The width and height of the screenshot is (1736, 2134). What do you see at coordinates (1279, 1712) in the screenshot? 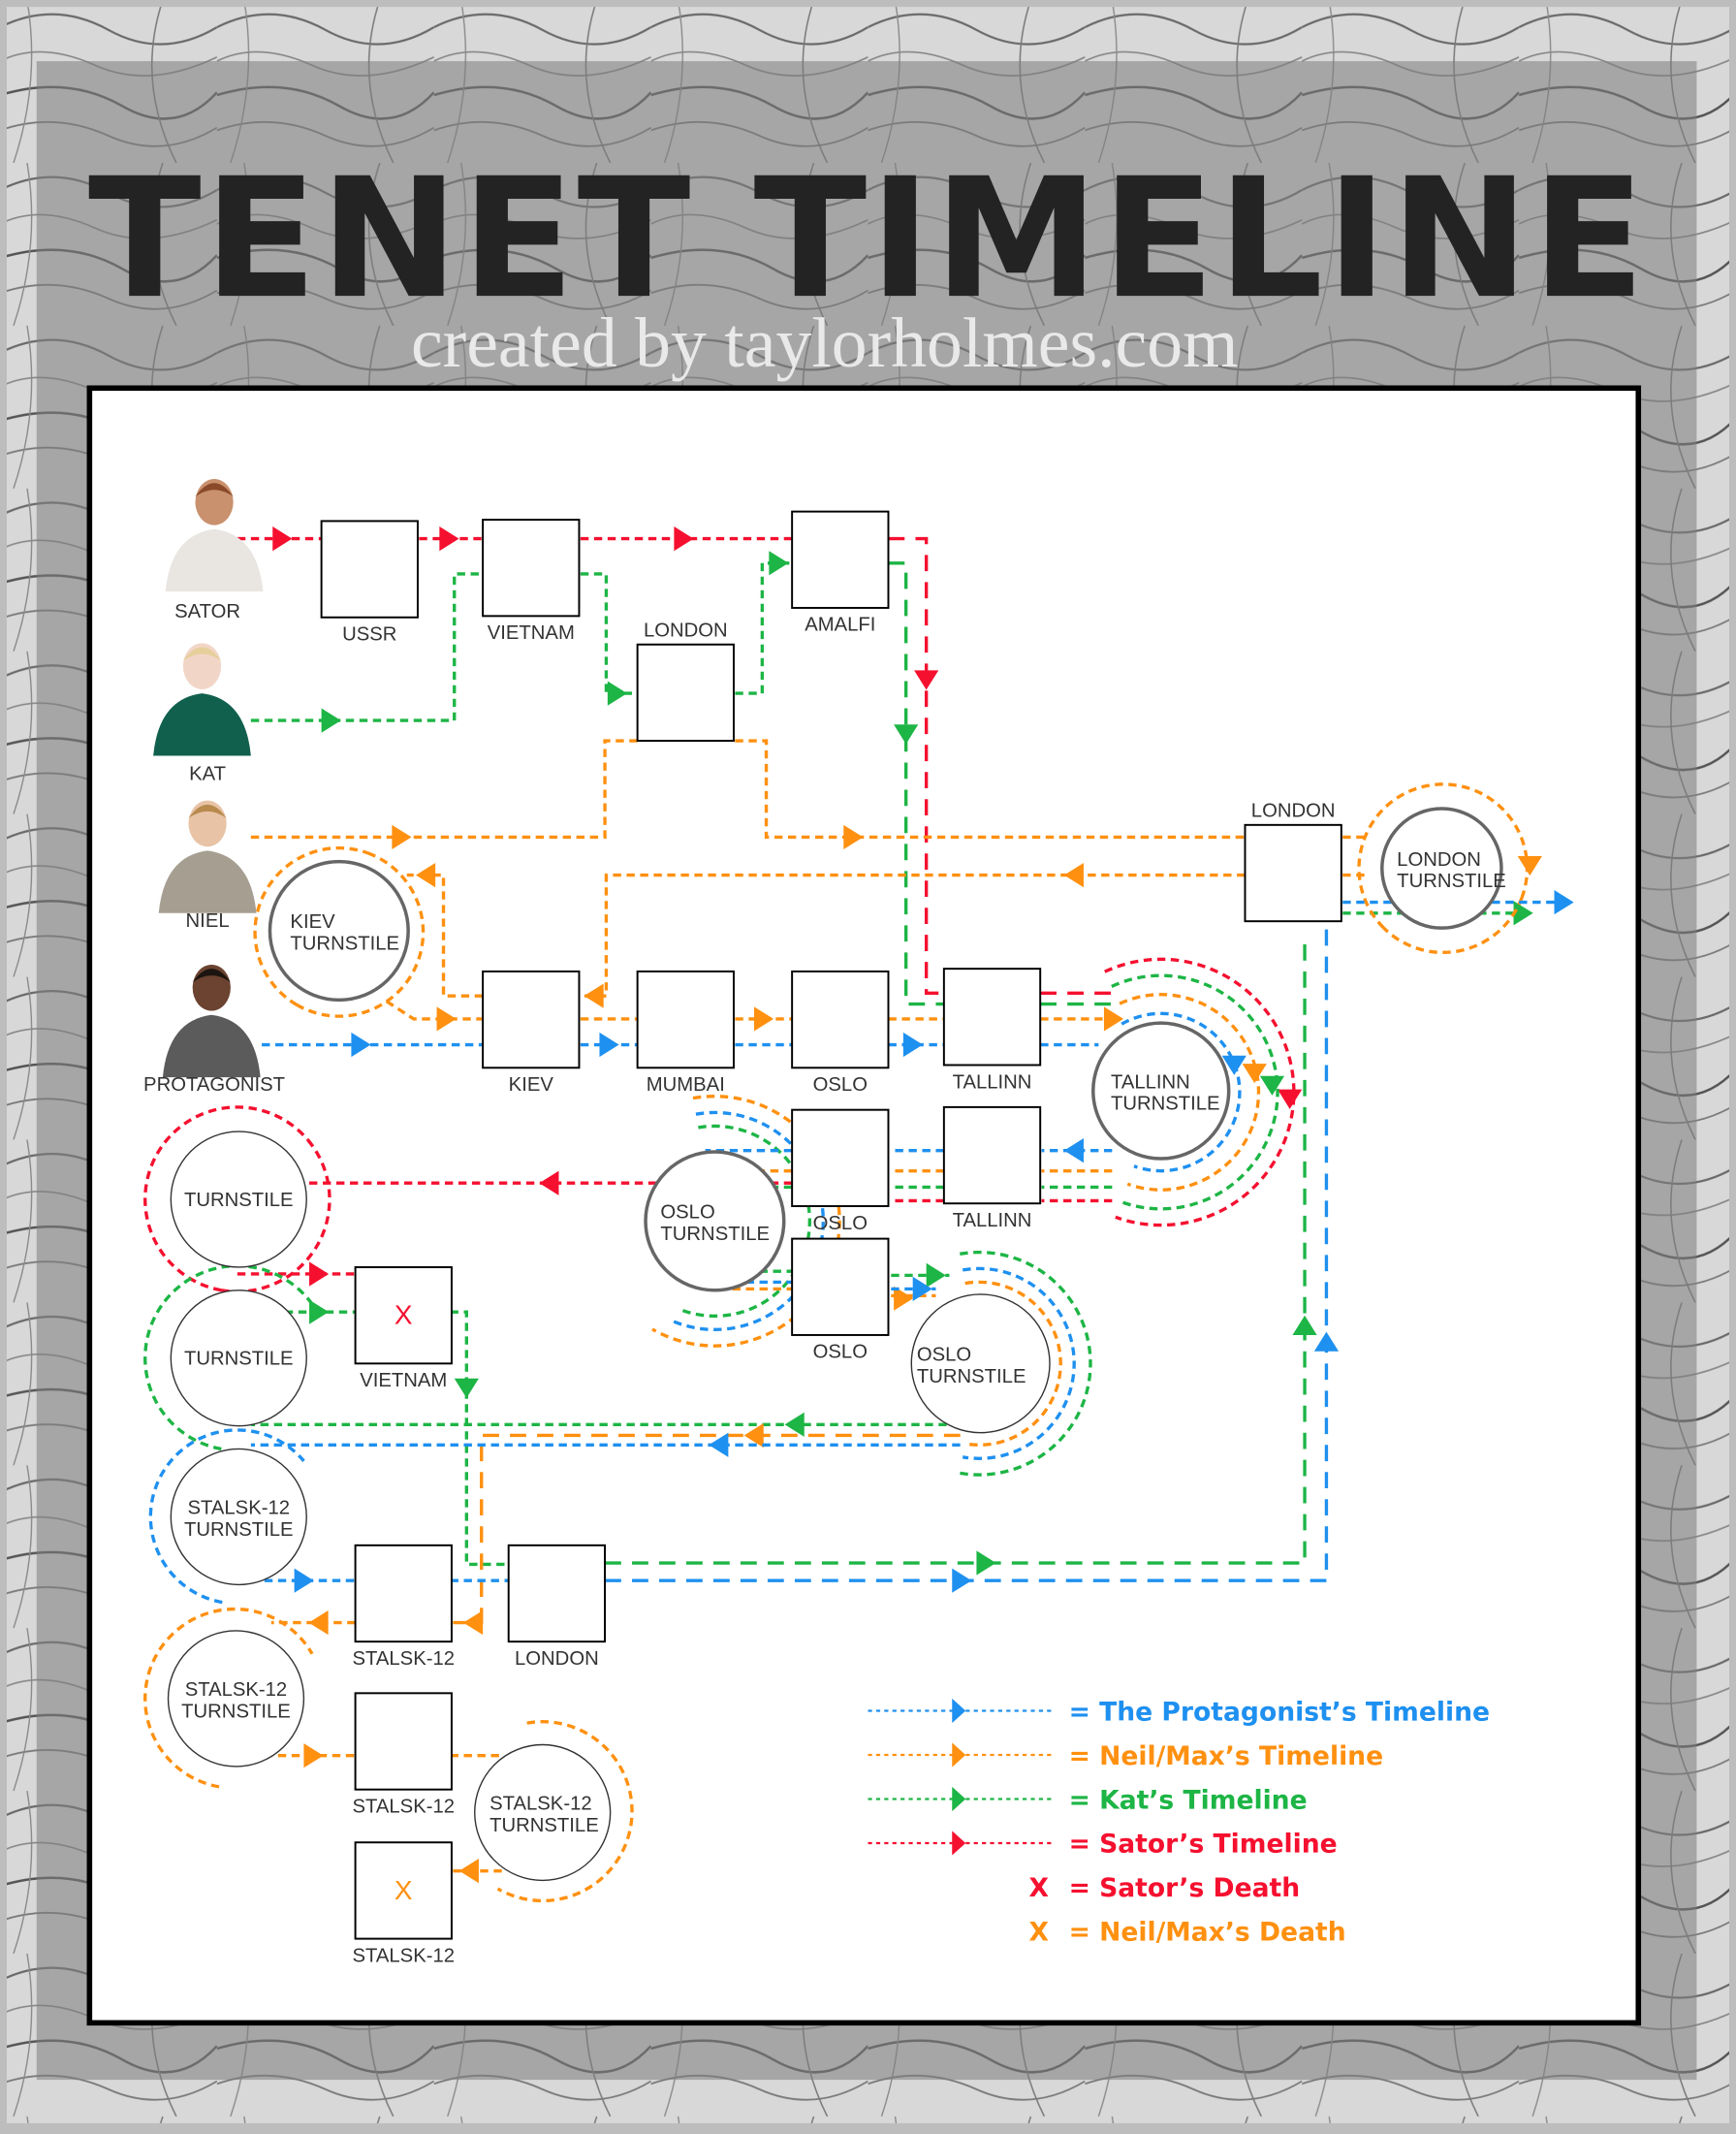
I see `legend-label: = The Protagonist’s Timeline` at bounding box center [1279, 1712].